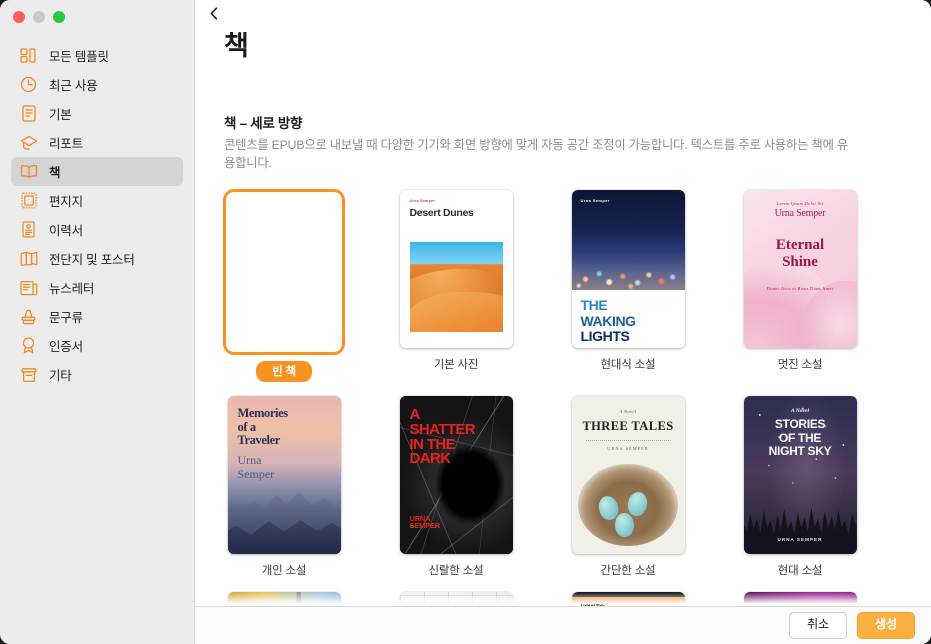 The height and width of the screenshot is (644, 931). What do you see at coordinates (28, 200) in the screenshot?
I see `stationery-icon` at bounding box center [28, 200].